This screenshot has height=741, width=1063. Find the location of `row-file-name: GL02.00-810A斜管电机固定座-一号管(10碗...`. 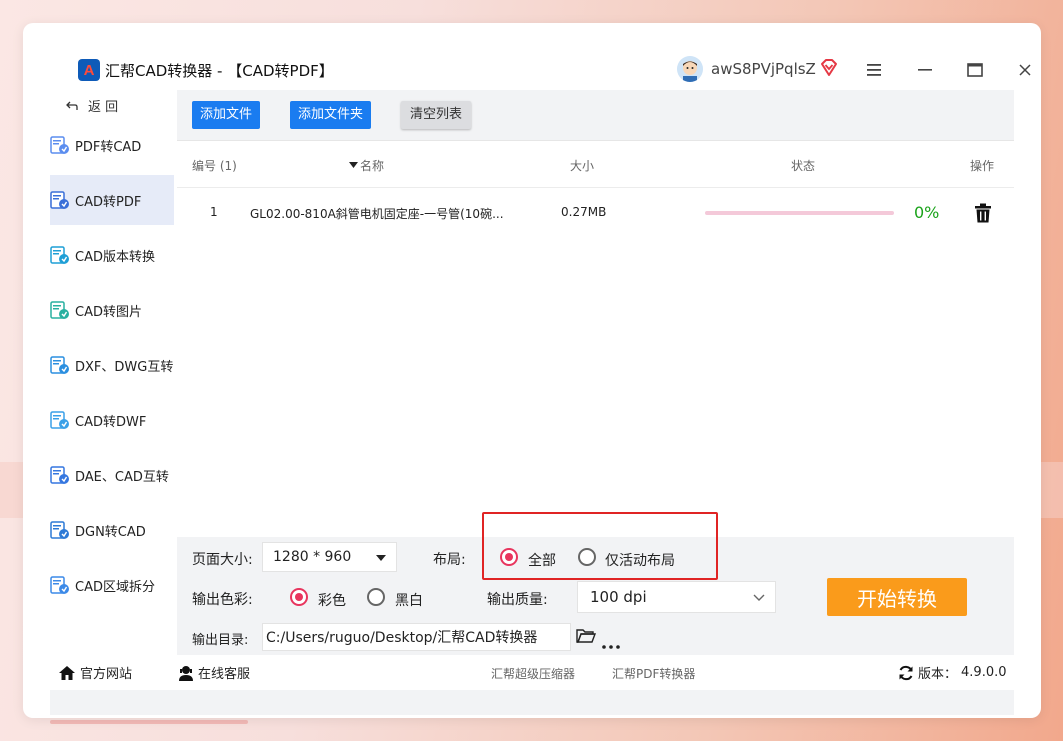

row-file-name: GL02.00-810A斜管电机固定座-一号管(10碗... is located at coordinates (377, 214).